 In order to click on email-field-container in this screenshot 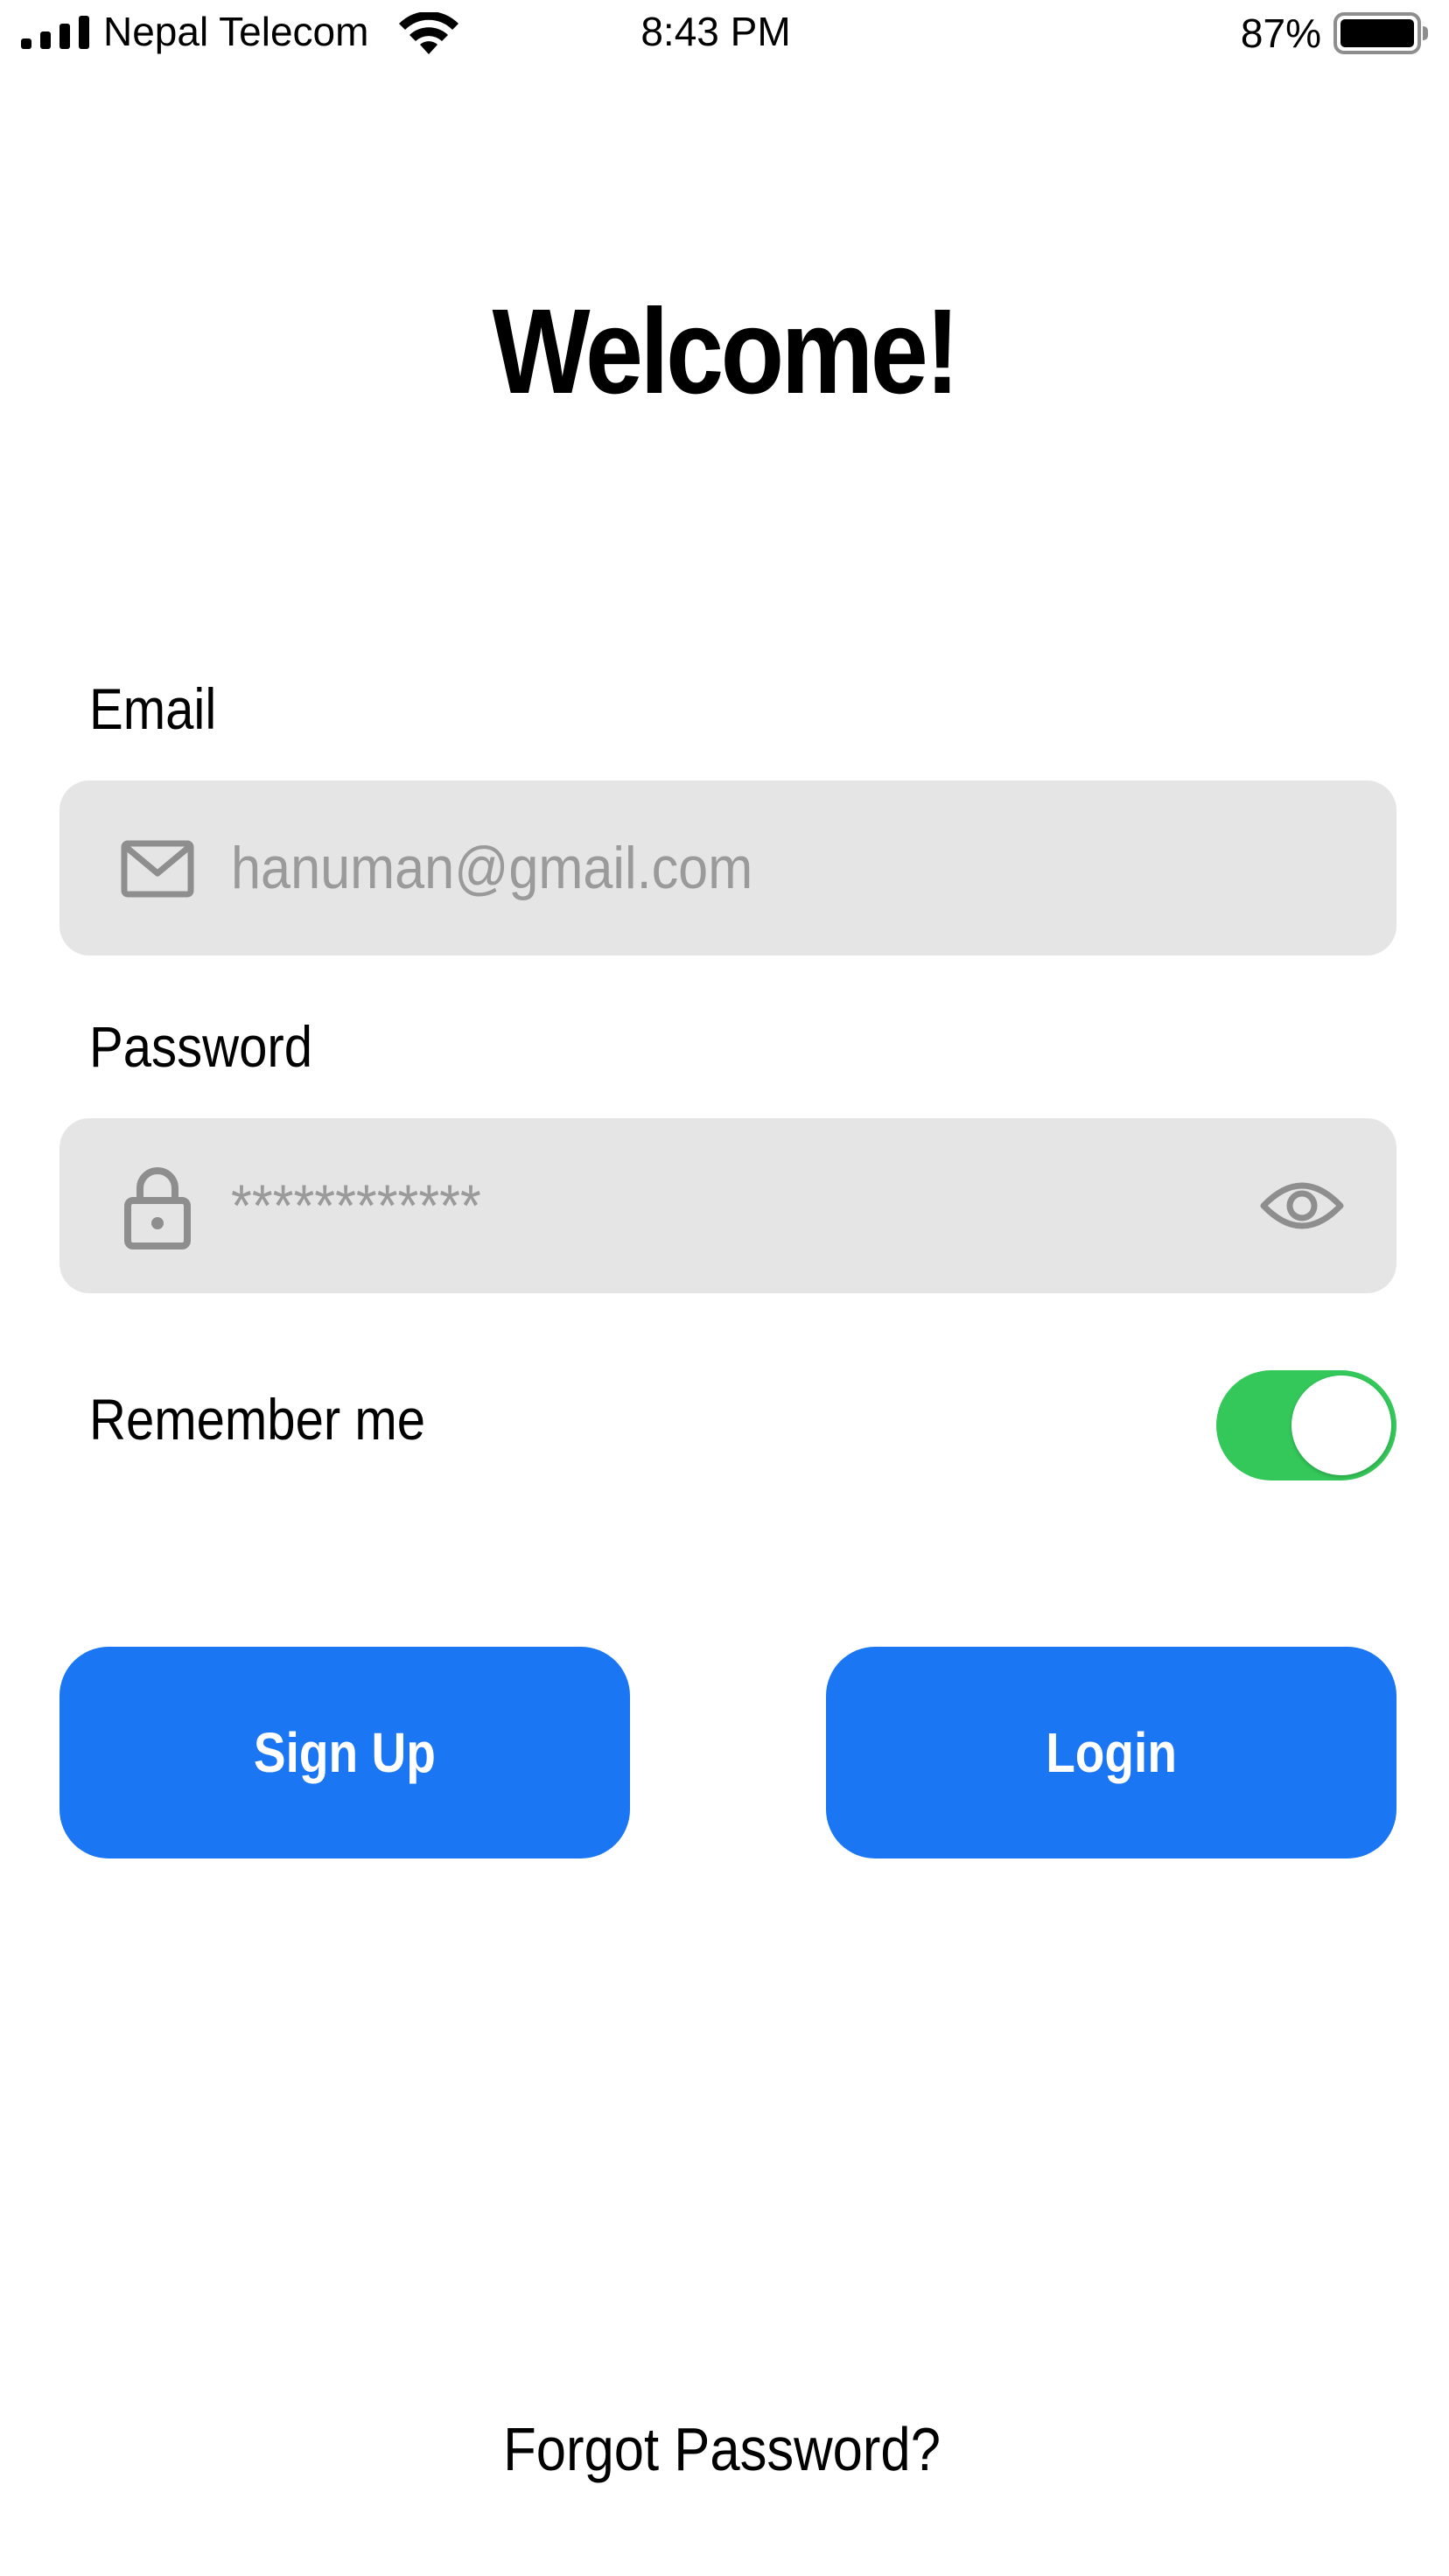, I will do `click(728, 868)`.